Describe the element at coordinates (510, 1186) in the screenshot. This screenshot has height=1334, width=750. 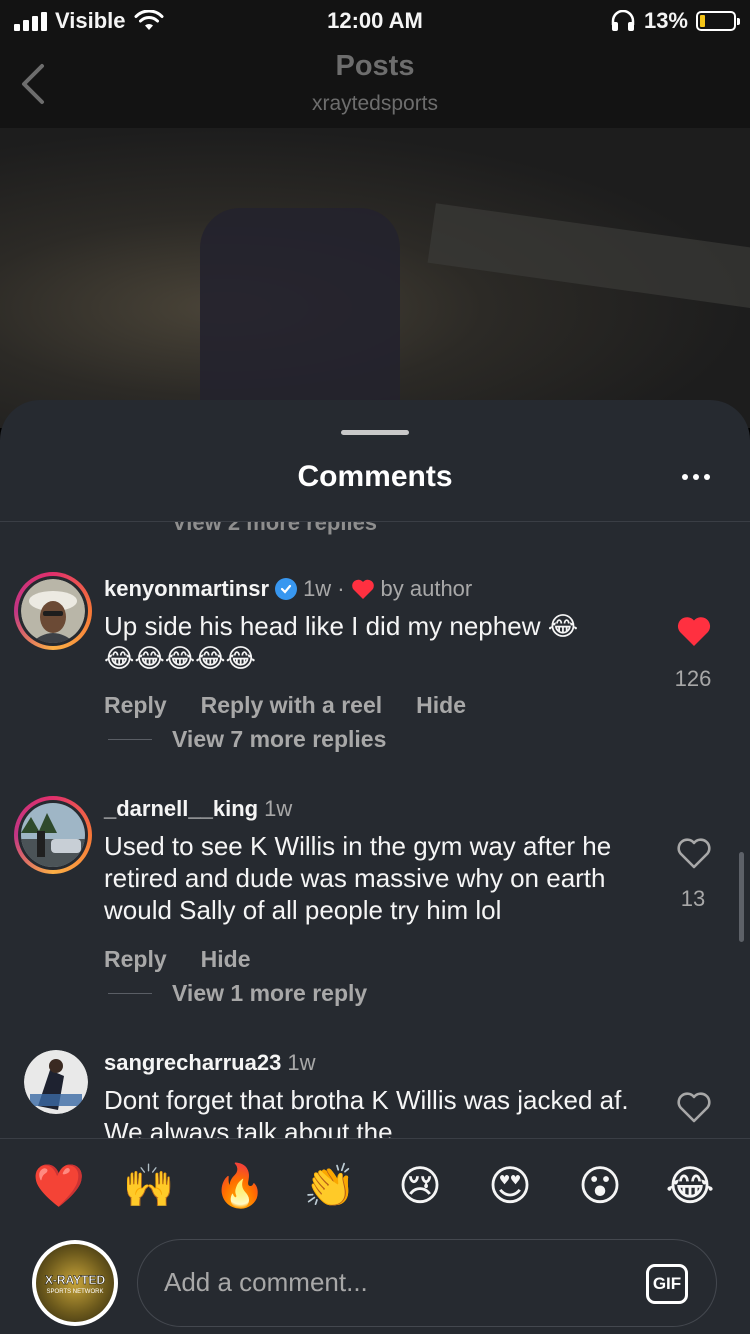
I see `emoji-heart-eyes-button: 😍` at that location.